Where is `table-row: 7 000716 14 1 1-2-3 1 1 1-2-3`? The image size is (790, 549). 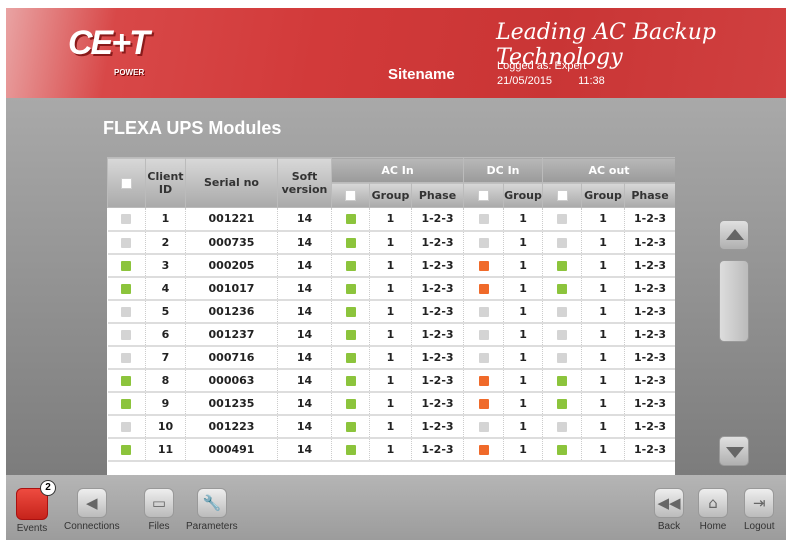
table-row: 7 000716 14 1 1-2-3 1 1 1-2-3 is located at coordinates (391, 357).